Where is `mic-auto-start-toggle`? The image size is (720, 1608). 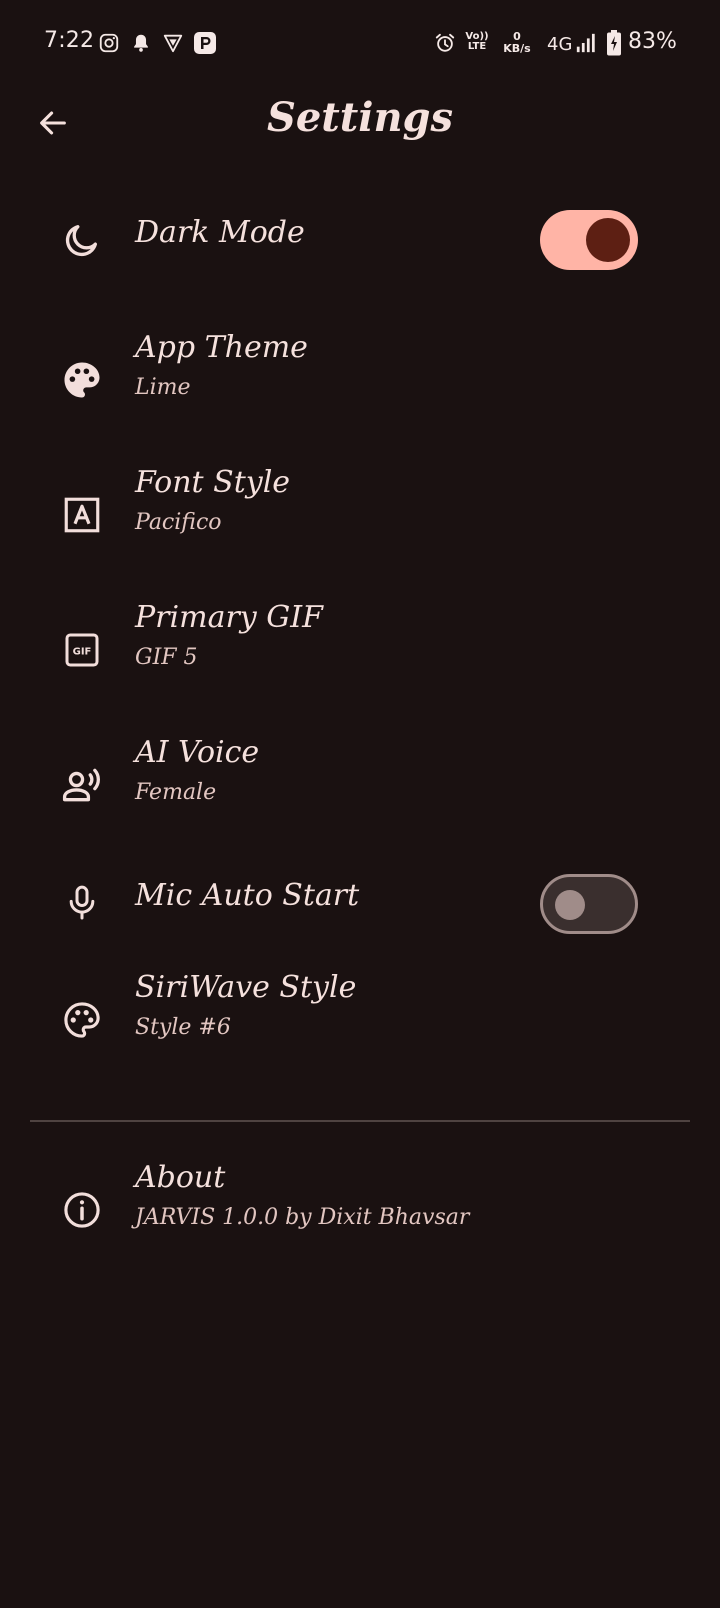
mic-auto-start-toggle is located at coordinates (589, 904).